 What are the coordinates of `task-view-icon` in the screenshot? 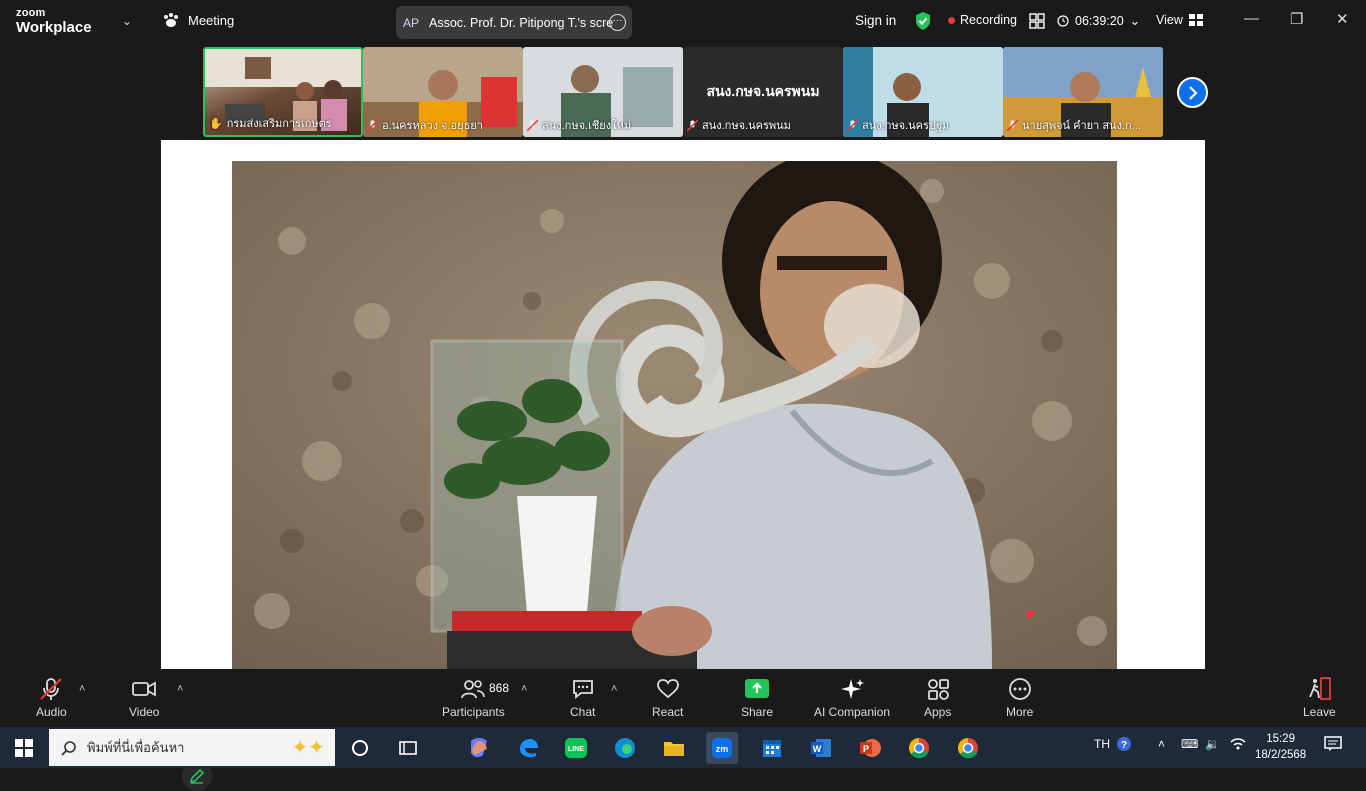 It's located at (408, 748).